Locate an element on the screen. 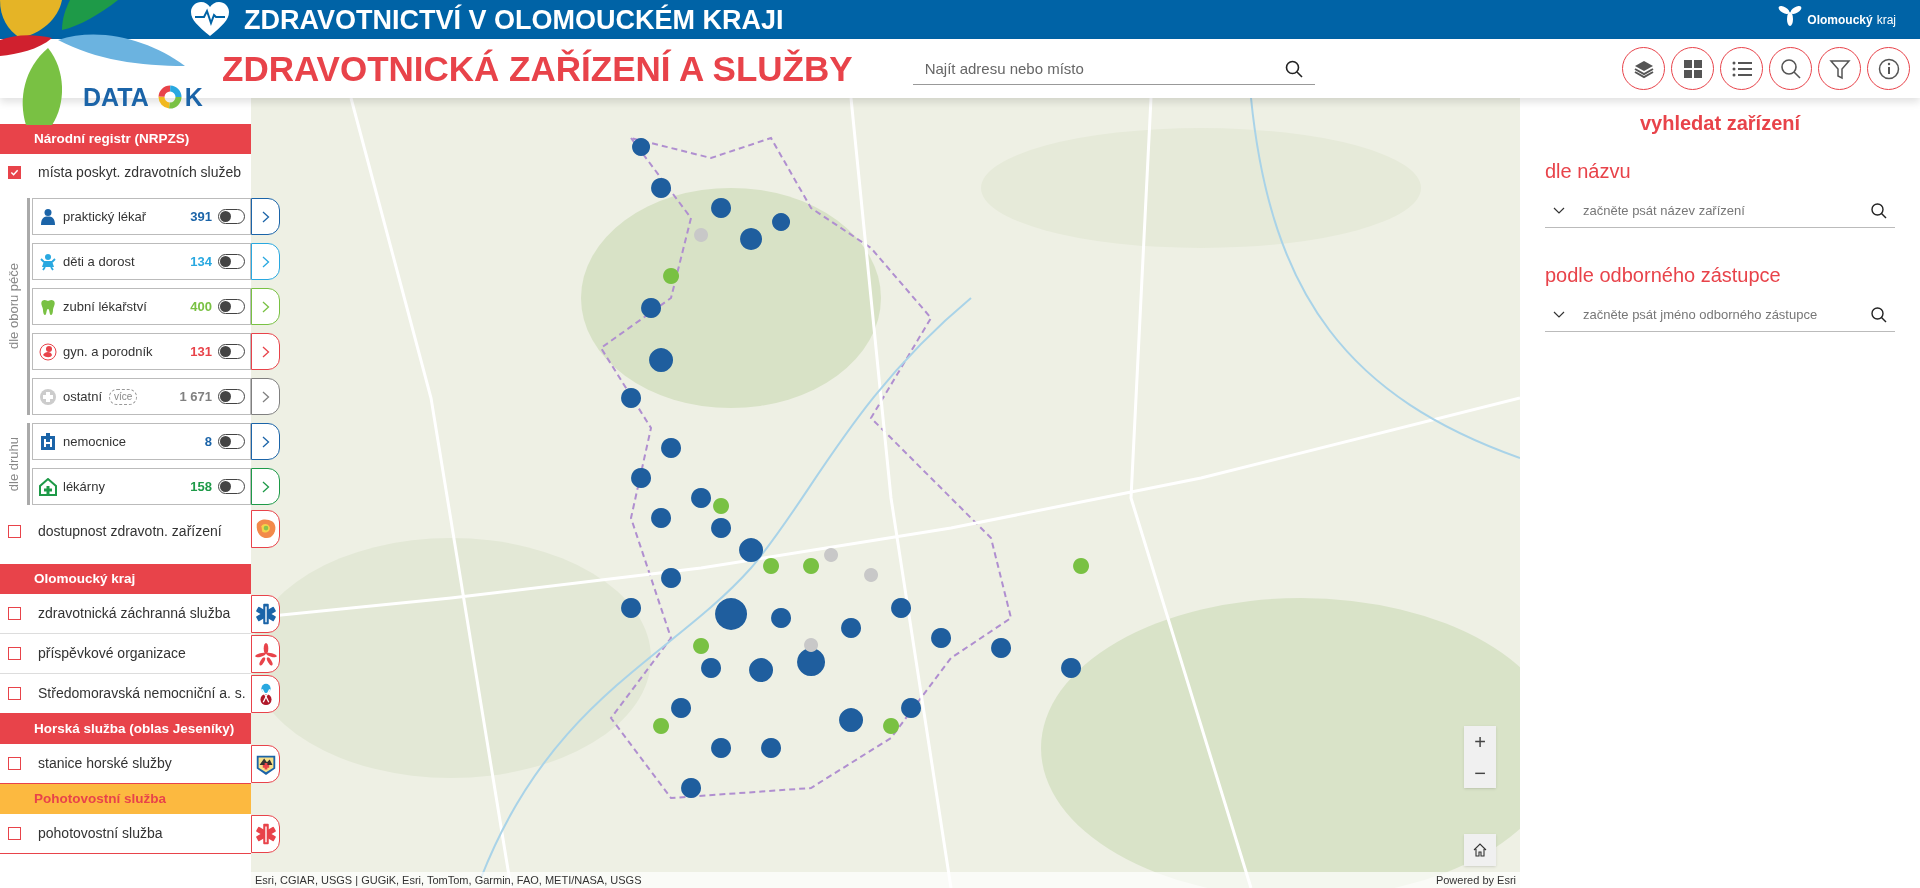  cross-icon is located at coordinates (48, 396).